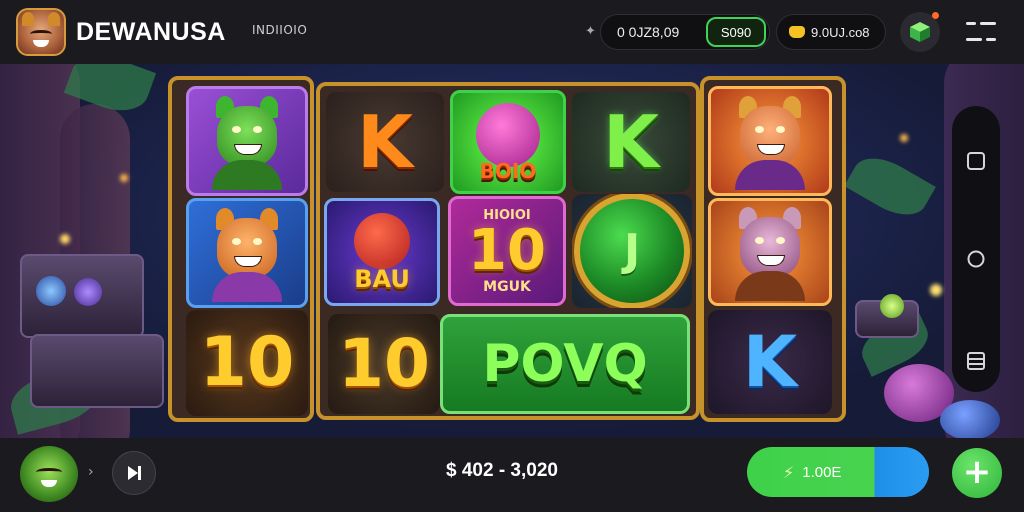  What do you see at coordinates (789, 472) in the screenshot?
I see `bolt-icon: ⚡` at bounding box center [789, 472].